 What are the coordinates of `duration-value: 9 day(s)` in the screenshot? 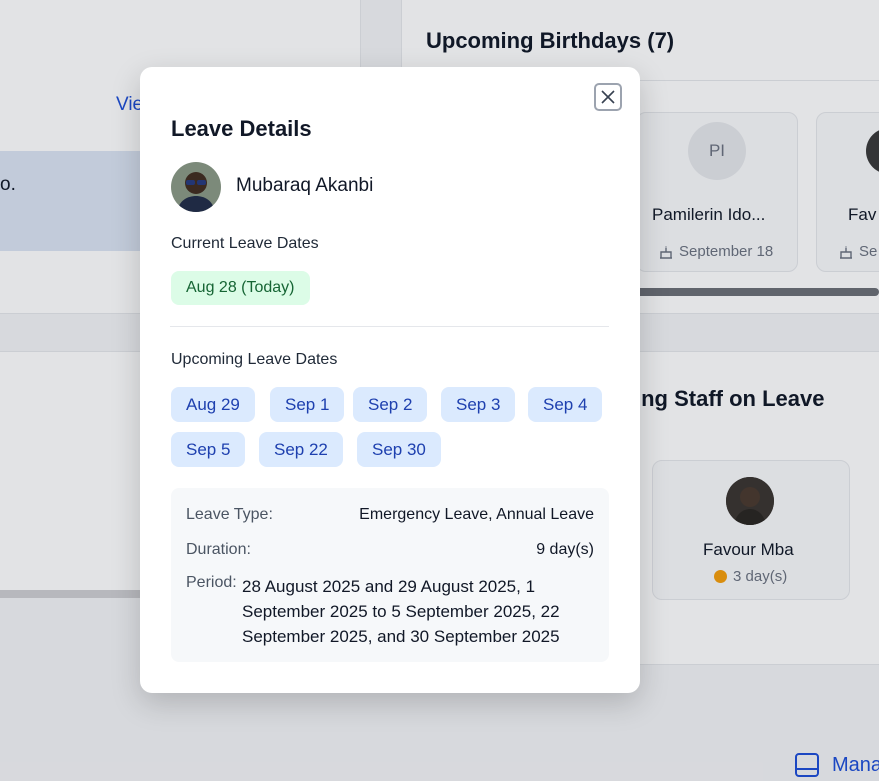 It's located at (565, 549).